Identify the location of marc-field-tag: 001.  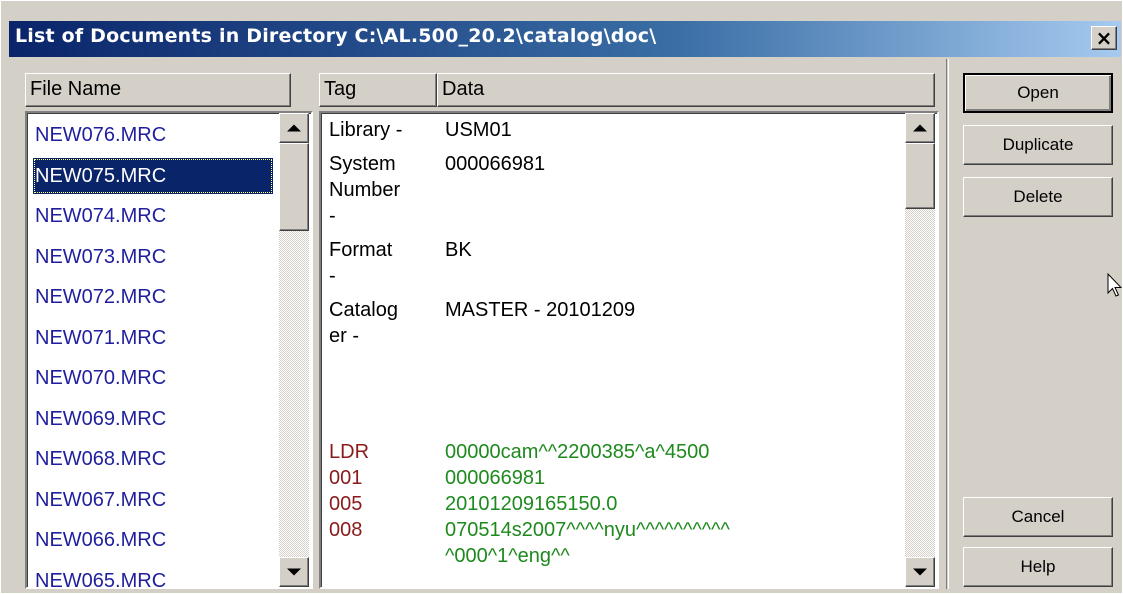
(345, 478).